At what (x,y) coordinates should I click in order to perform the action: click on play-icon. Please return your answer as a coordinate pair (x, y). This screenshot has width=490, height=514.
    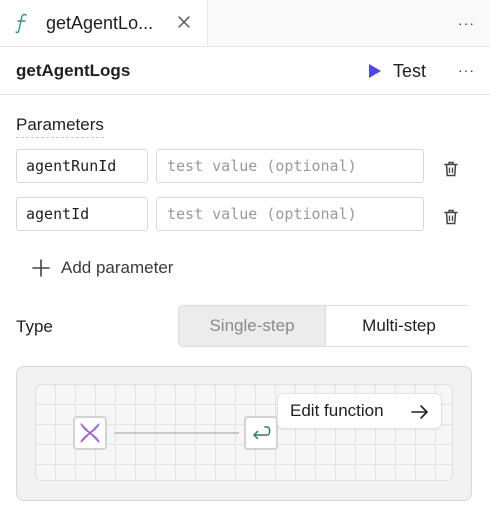
    Looking at the image, I should click on (375, 71).